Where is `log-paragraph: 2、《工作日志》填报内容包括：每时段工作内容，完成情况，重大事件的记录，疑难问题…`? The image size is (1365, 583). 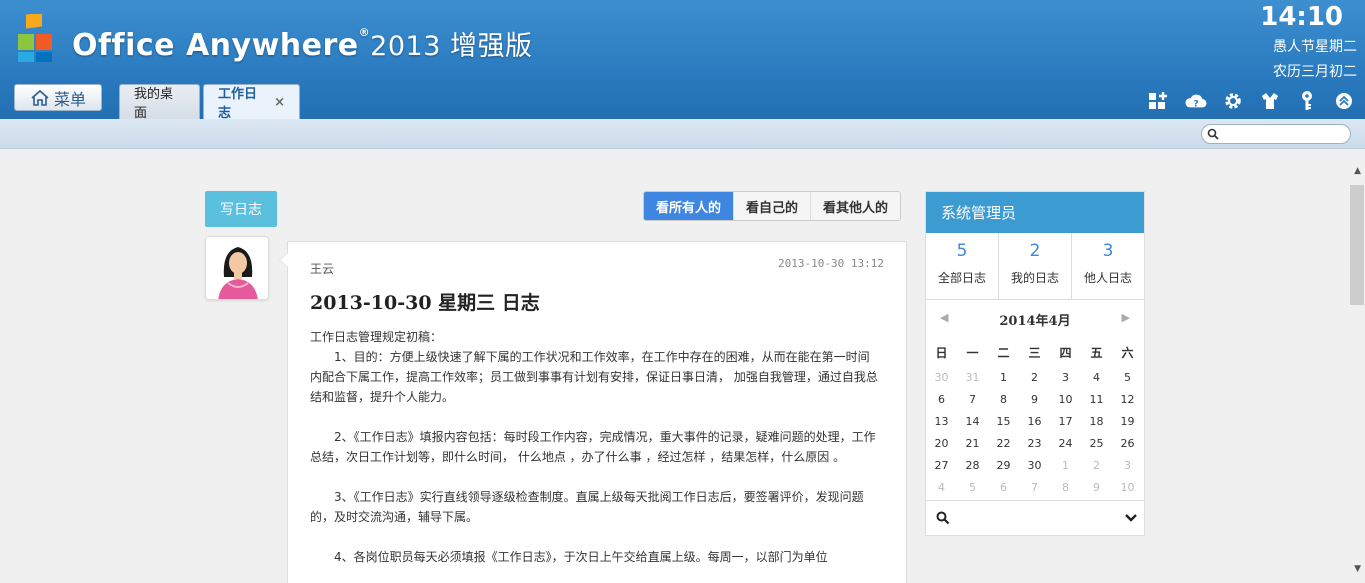
log-paragraph: 2、《工作日志》填报内容包括：每时段工作内容，完成情况，重大事件的记录，疑难问题… is located at coordinates (593, 447).